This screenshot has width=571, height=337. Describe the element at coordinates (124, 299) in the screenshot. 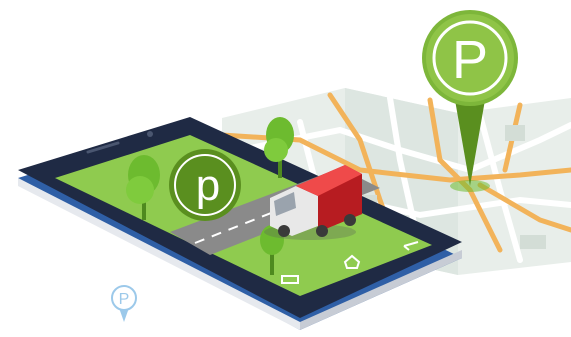

I see `small-pin-letter: P` at that location.